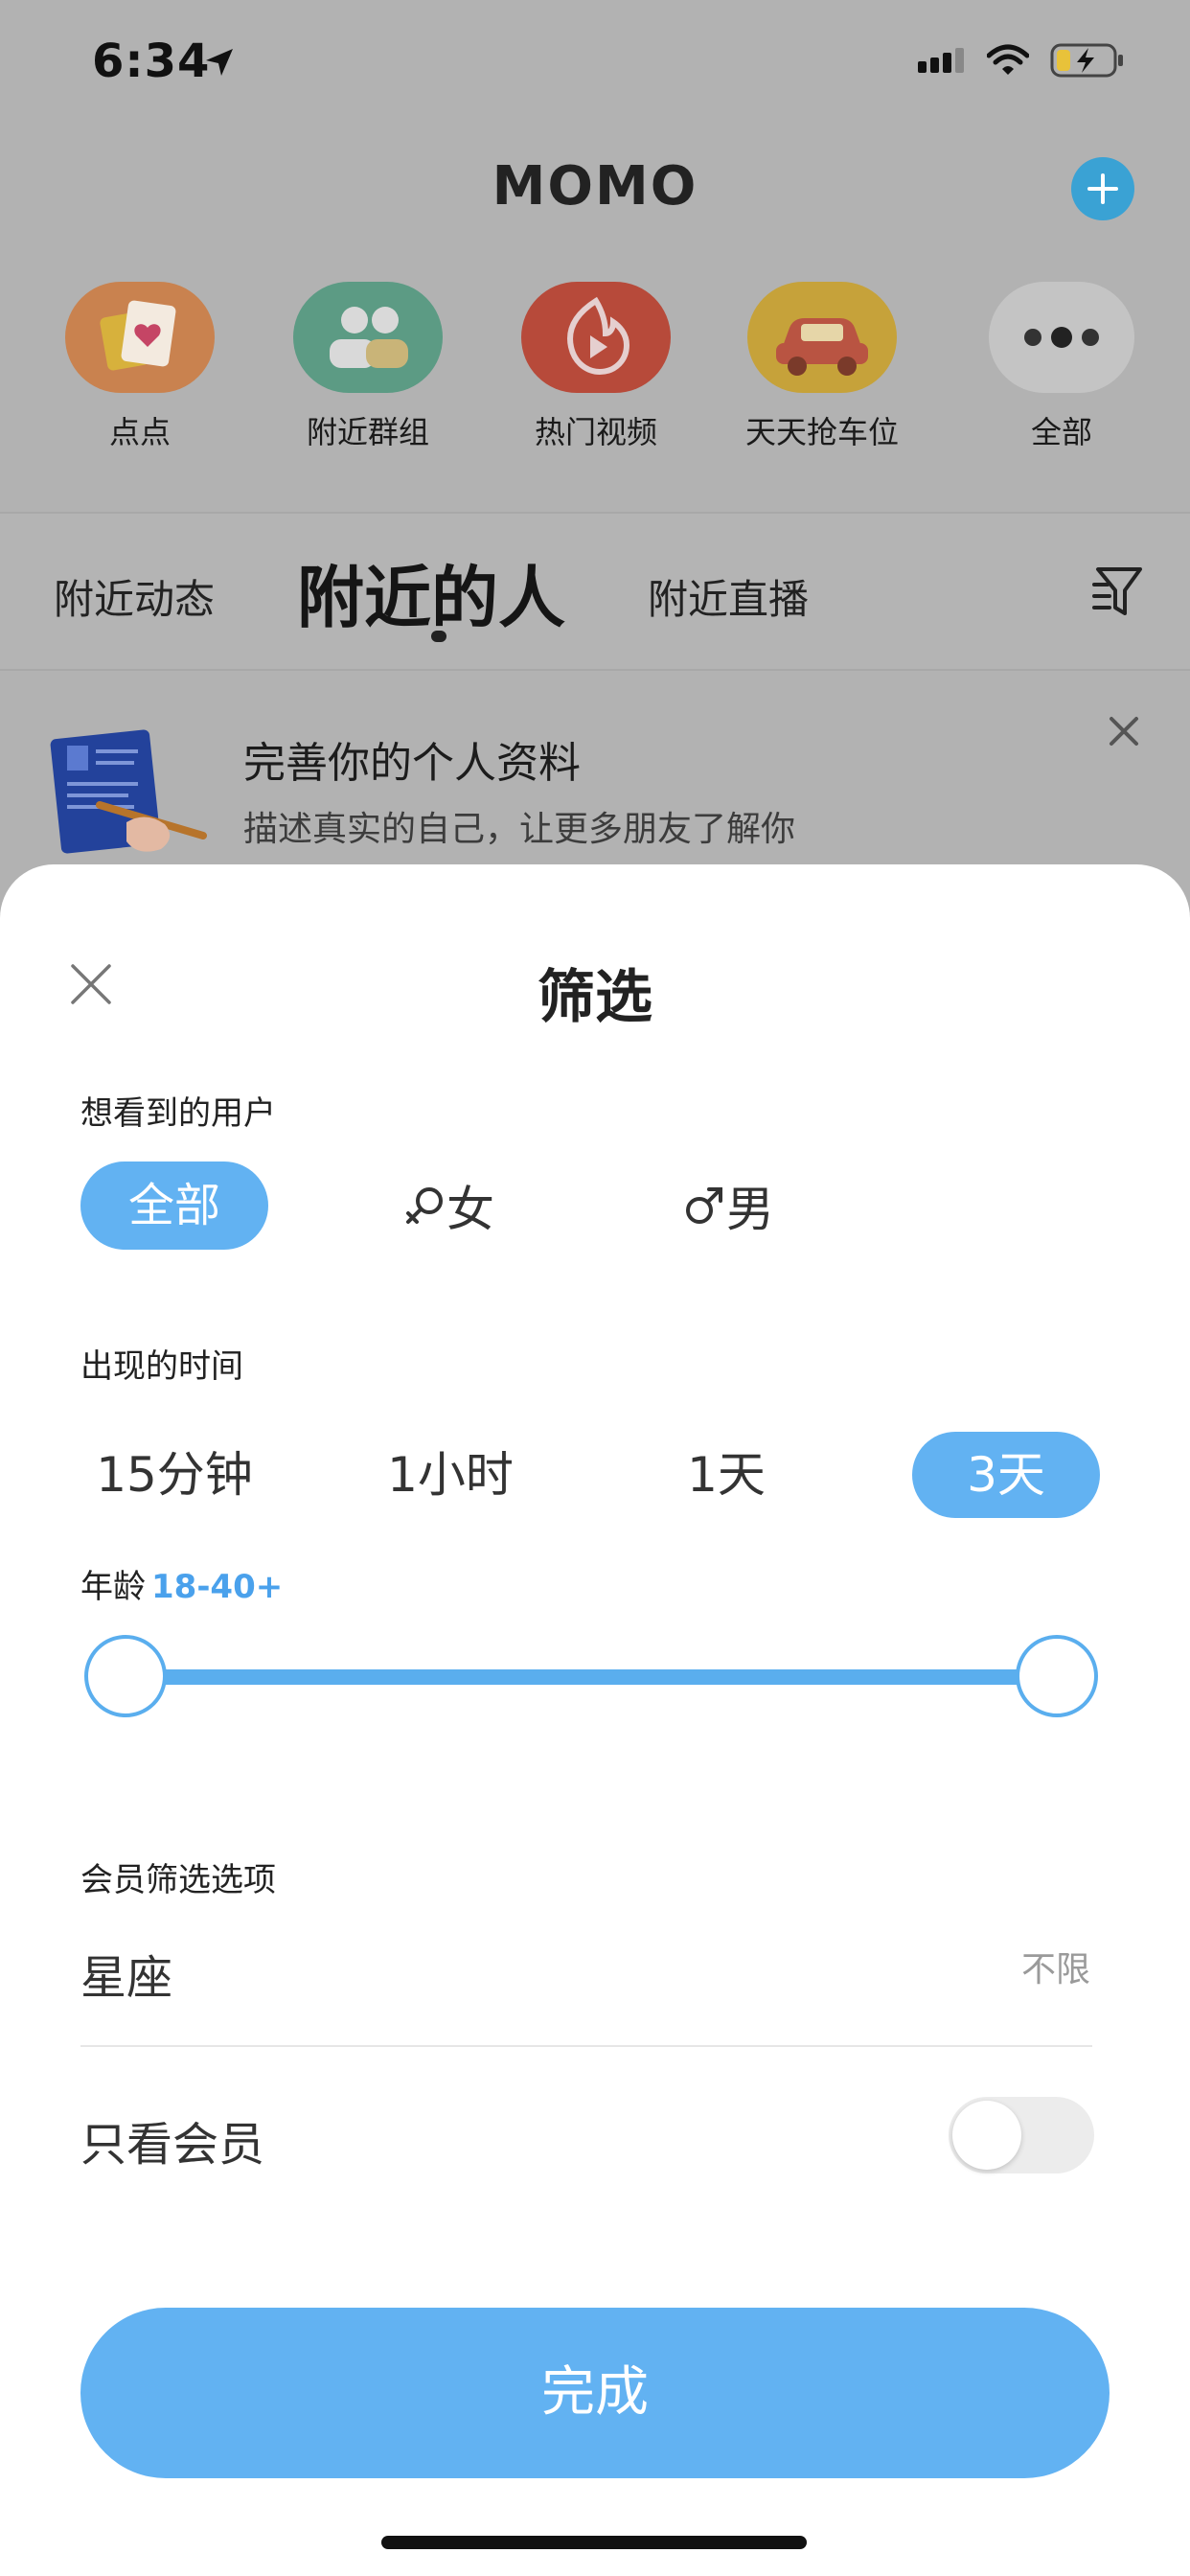 This screenshot has height=2576, width=1190. What do you see at coordinates (439, 636) in the screenshot?
I see `active-tab-indicator` at bounding box center [439, 636].